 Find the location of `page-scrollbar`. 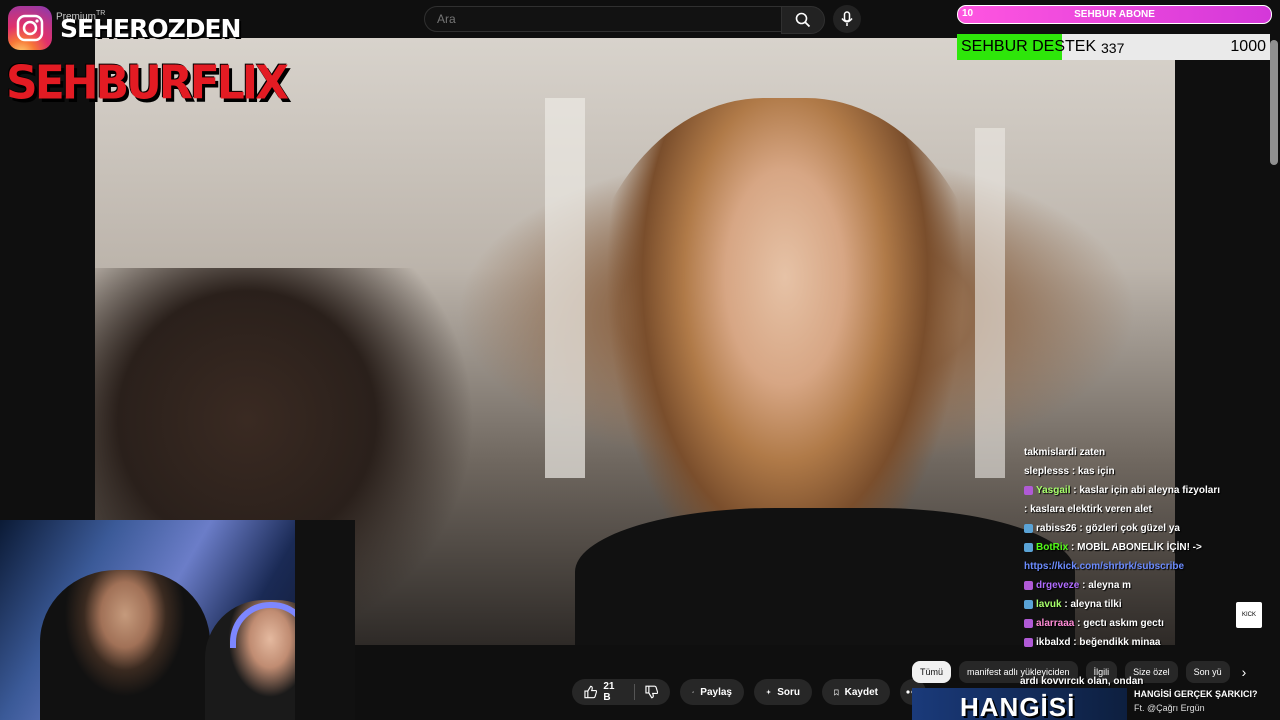

page-scrollbar is located at coordinates (1274, 102).